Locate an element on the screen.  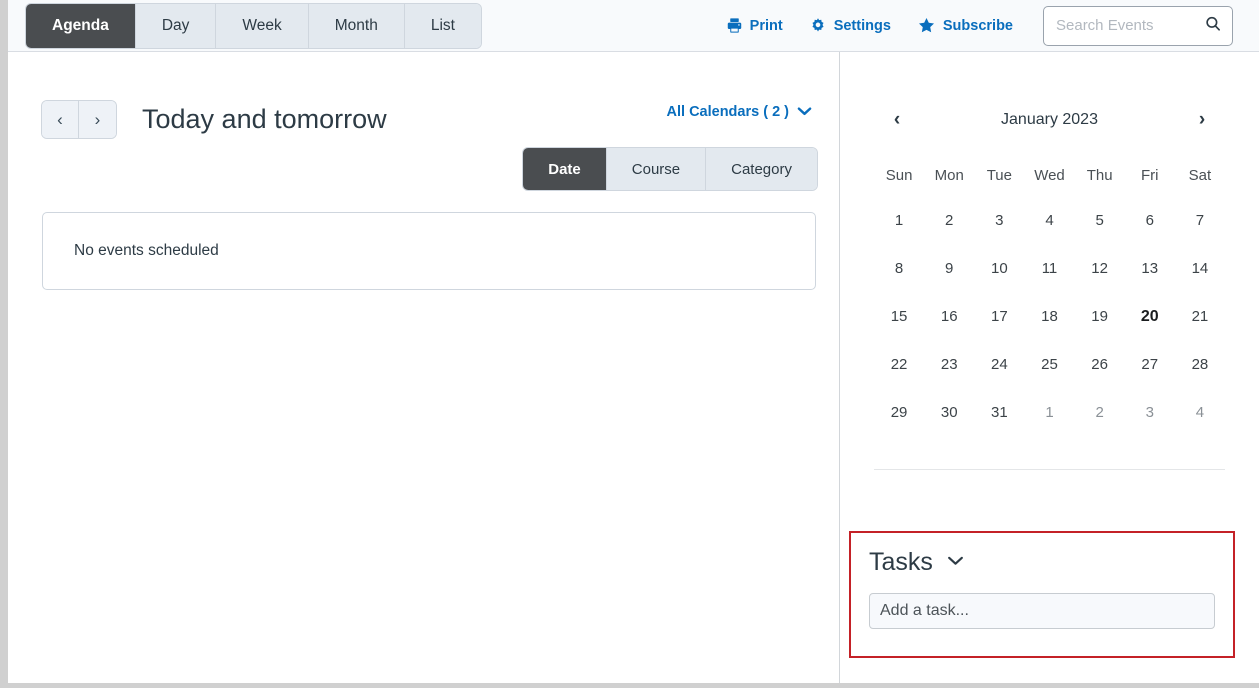
calendar-day: 19 is located at coordinates (1100, 317).